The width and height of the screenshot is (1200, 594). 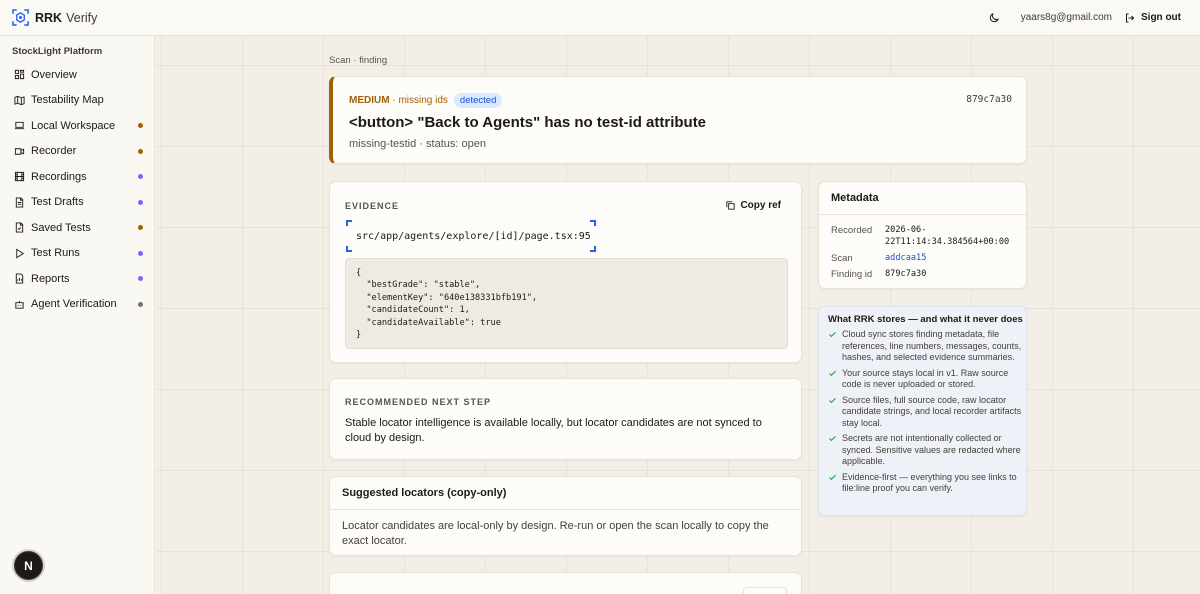 I want to click on suggested-title: Suggested locators (copy-only), so click(x=565, y=493).